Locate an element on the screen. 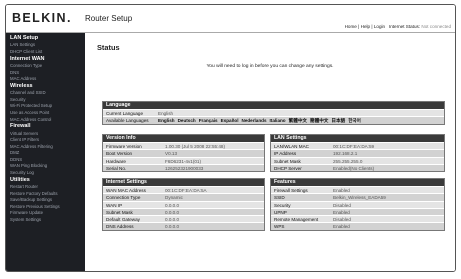 This screenshot has width=461, height=279. language-link: English is located at coordinates (166, 120).